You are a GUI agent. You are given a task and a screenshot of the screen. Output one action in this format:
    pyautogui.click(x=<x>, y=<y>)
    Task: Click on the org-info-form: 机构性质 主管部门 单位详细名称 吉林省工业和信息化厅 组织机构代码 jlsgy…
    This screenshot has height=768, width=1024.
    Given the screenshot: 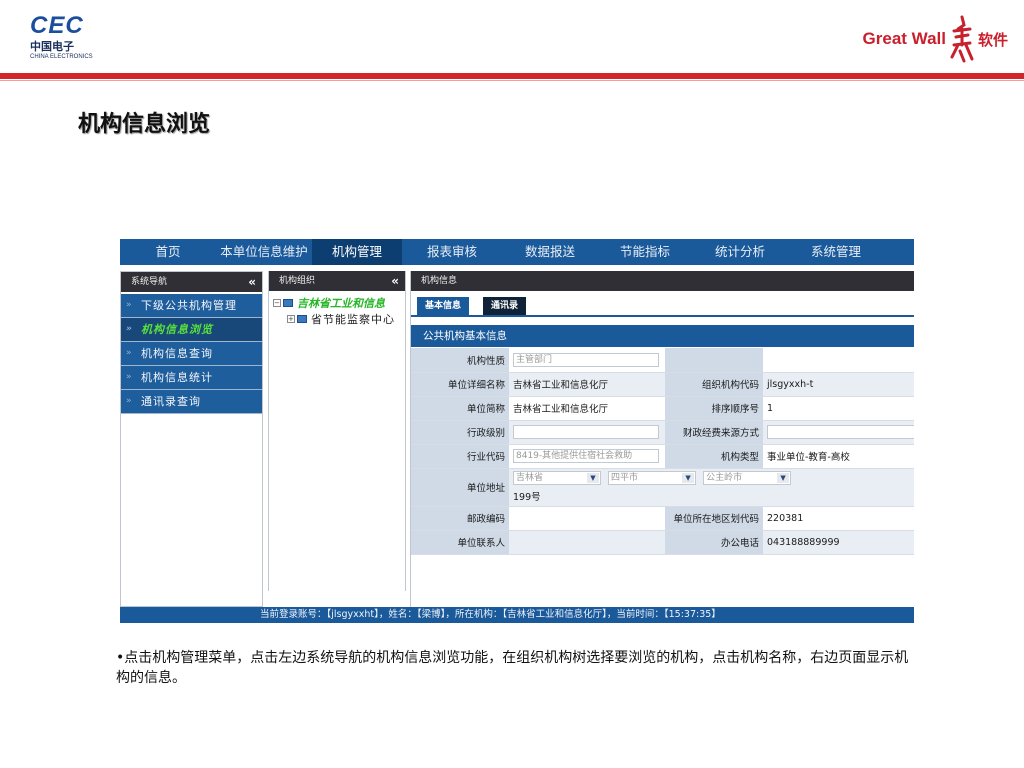 What is the action you would take?
    pyautogui.click(x=662, y=451)
    